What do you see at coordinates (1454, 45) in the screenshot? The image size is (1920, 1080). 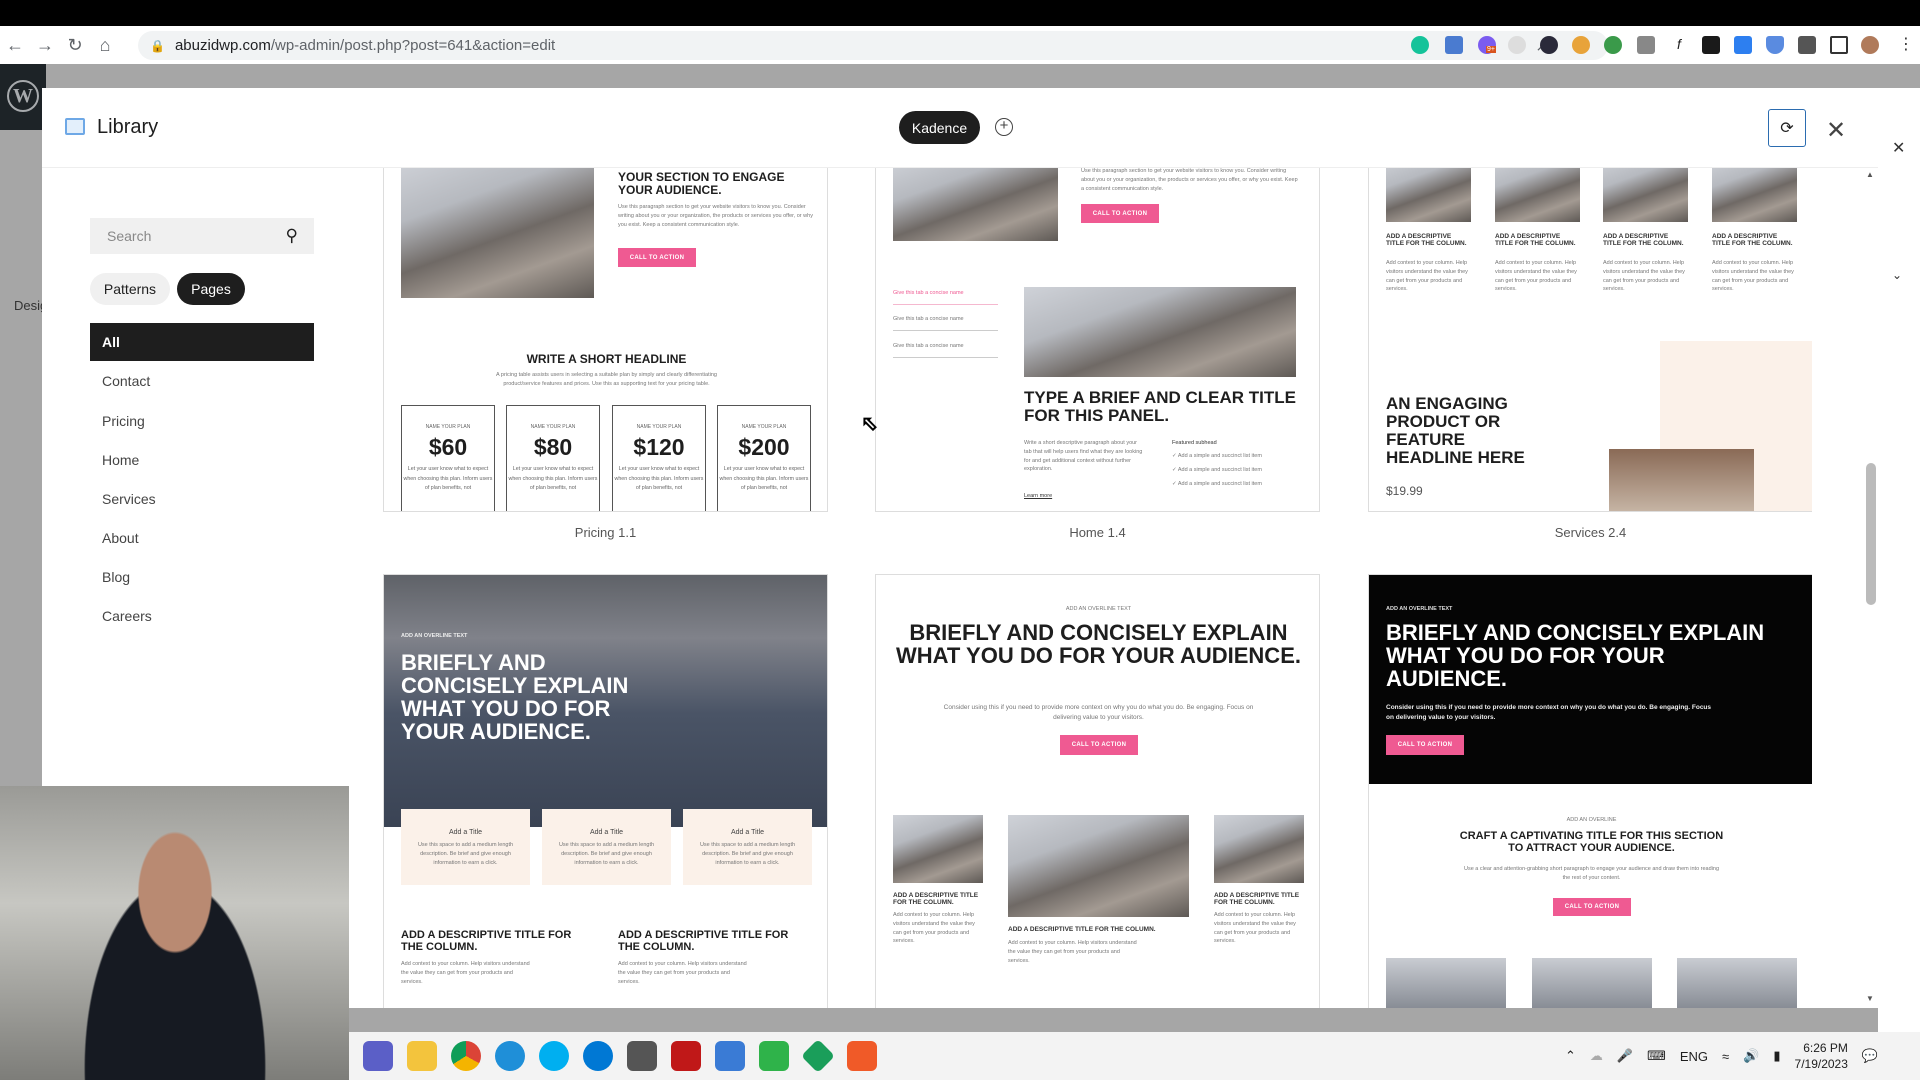 I see `extension-icon` at bounding box center [1454, 45].